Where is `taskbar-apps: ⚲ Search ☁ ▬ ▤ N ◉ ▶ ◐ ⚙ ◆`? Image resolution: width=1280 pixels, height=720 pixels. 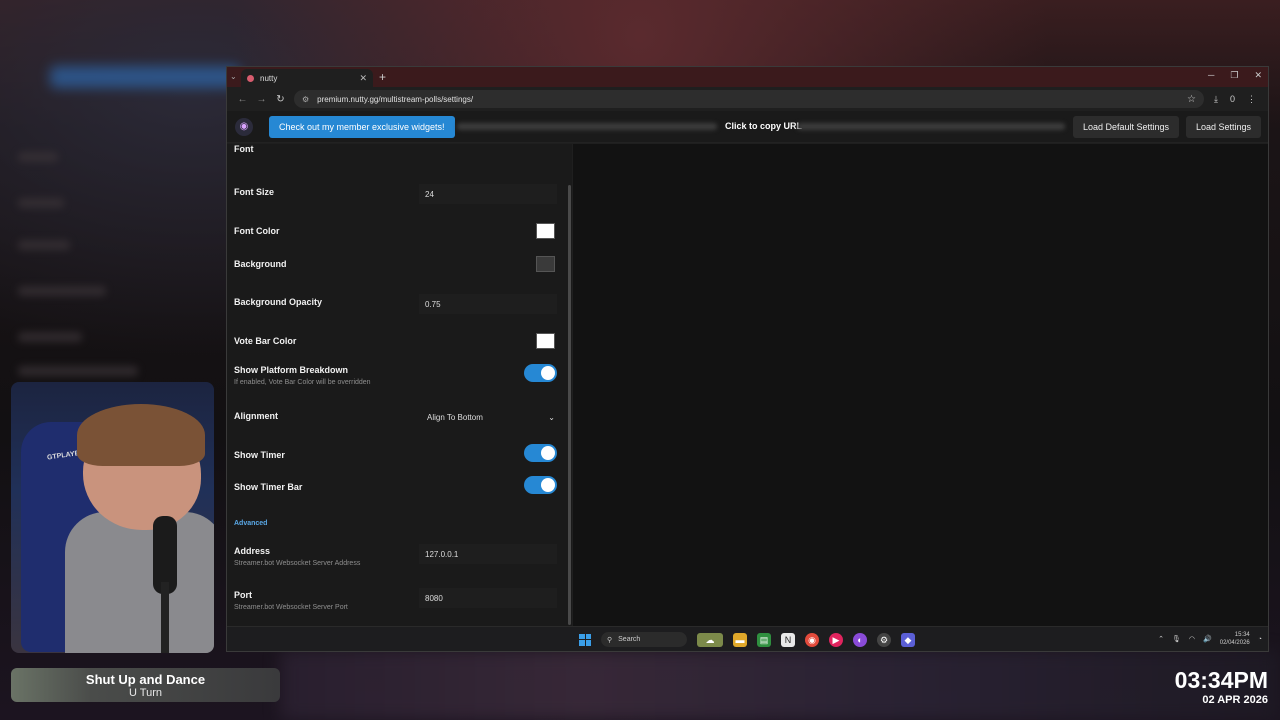
taskbar-apps: ⚲ Search ☁ ▬ ▤ N ◉ ▶ ◐ ⚙ ◆ is located at coordinates (747, 639).